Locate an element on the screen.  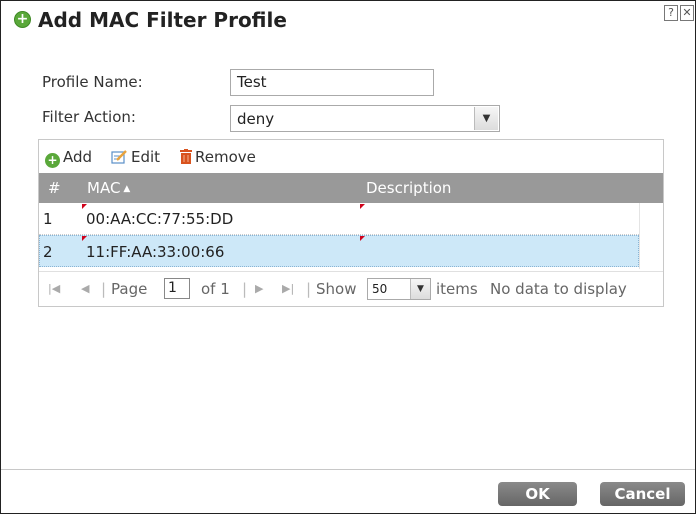
row-number: 1 is located at coordinates (48, 219).